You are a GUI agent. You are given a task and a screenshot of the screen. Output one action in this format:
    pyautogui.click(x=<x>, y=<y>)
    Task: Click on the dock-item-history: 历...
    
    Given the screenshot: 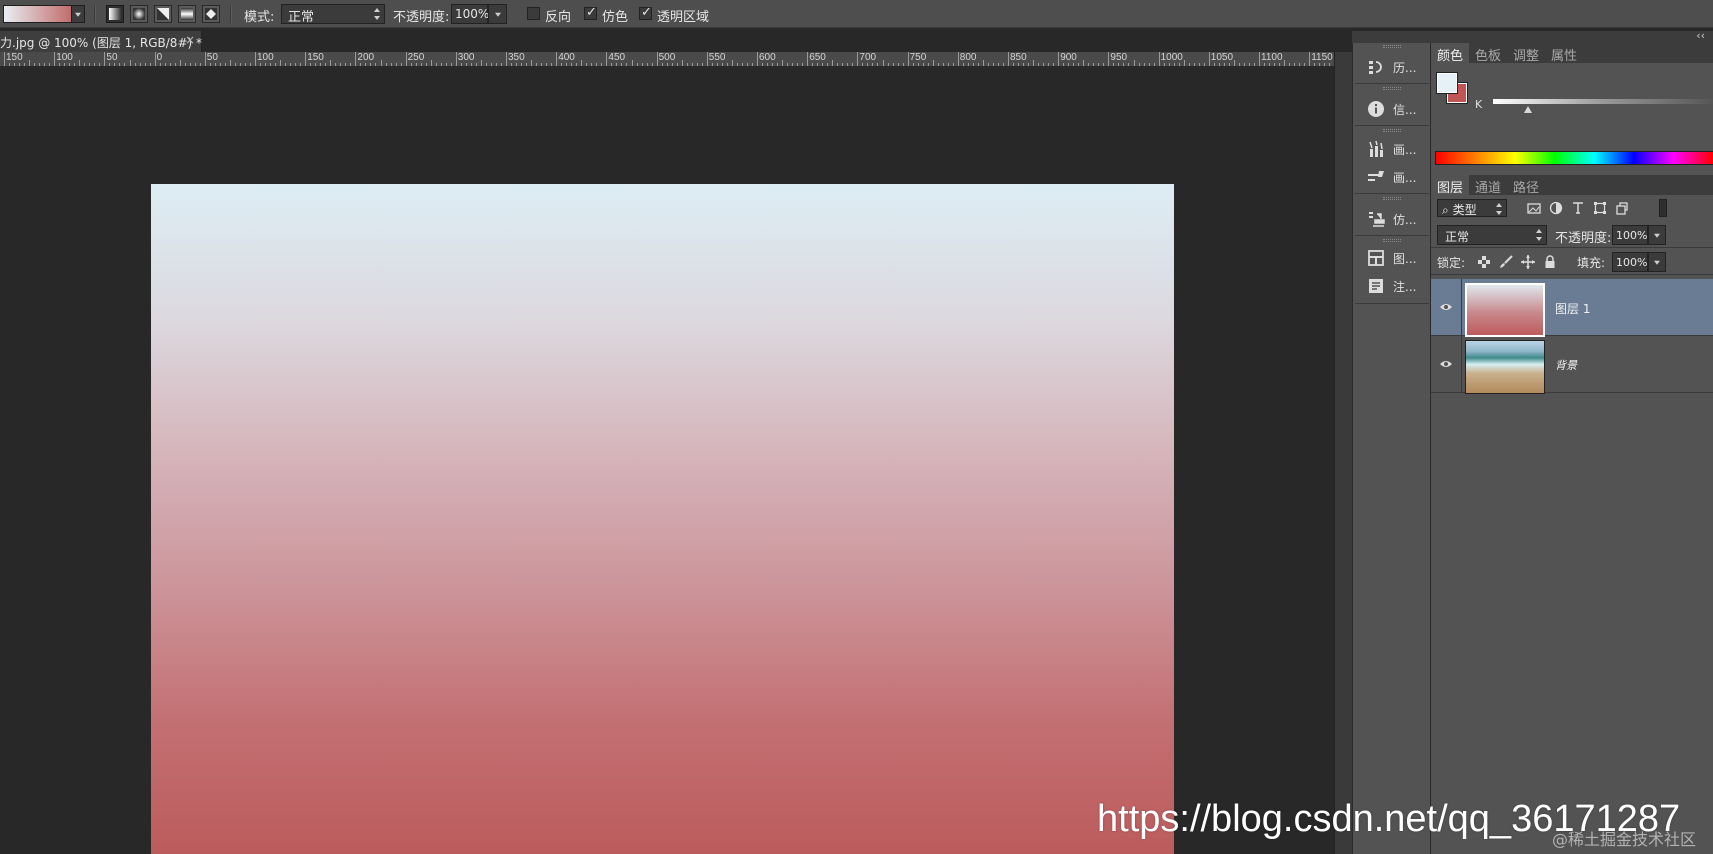 What is the action you would take?
    pyautogui.click(x=1395, y=67)
    